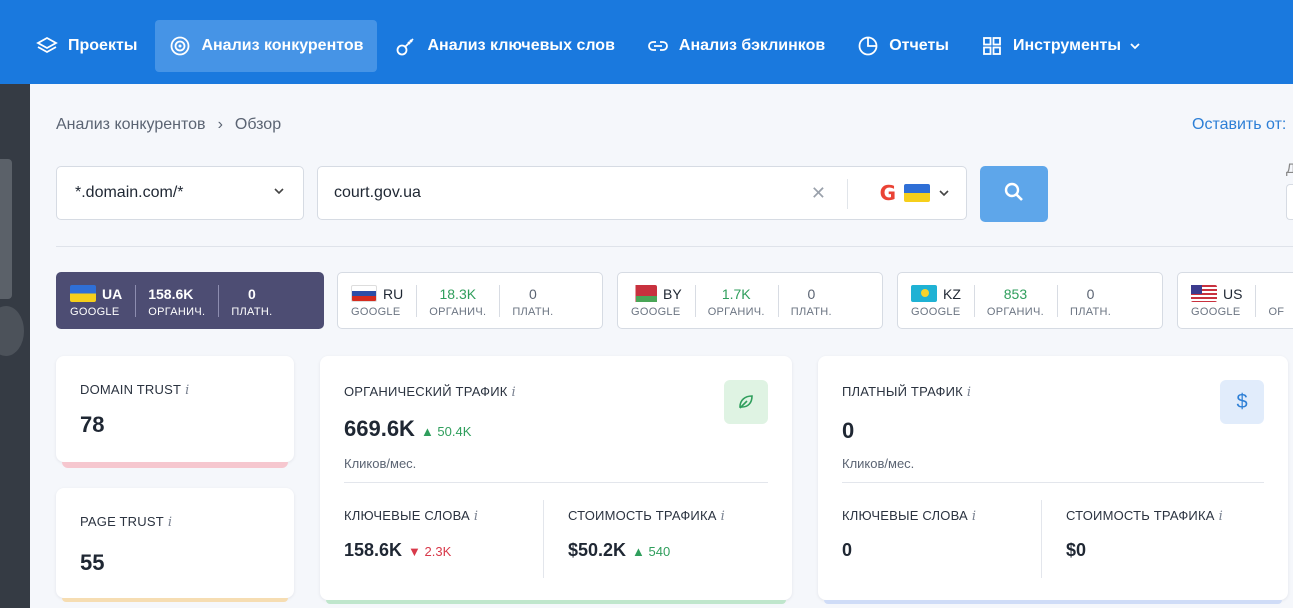  Describe the element at coordinates (887, 193) in the screenshot. I see `google-logo-icon: G` at that location.